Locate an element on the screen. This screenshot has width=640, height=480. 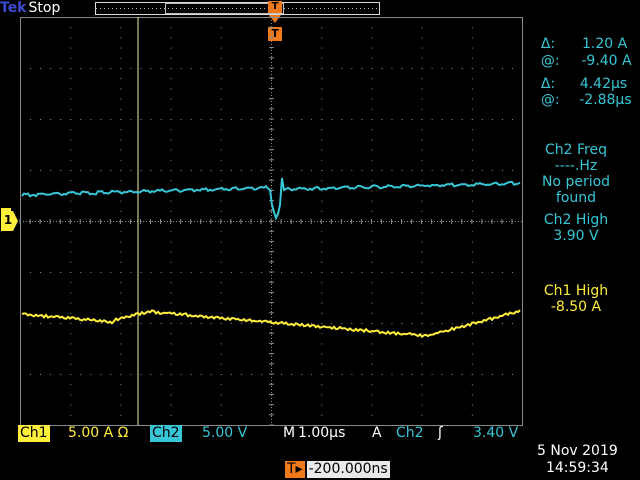
measurement-value: -8.50 A is located at coordinates (576, 307).